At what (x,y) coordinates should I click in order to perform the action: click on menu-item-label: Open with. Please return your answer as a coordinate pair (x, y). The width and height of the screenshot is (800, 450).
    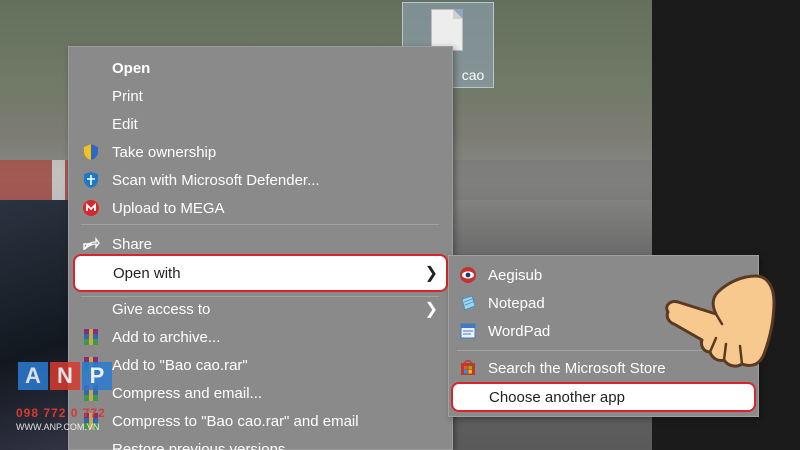
    Looking at the image, I should click on (147, 273).